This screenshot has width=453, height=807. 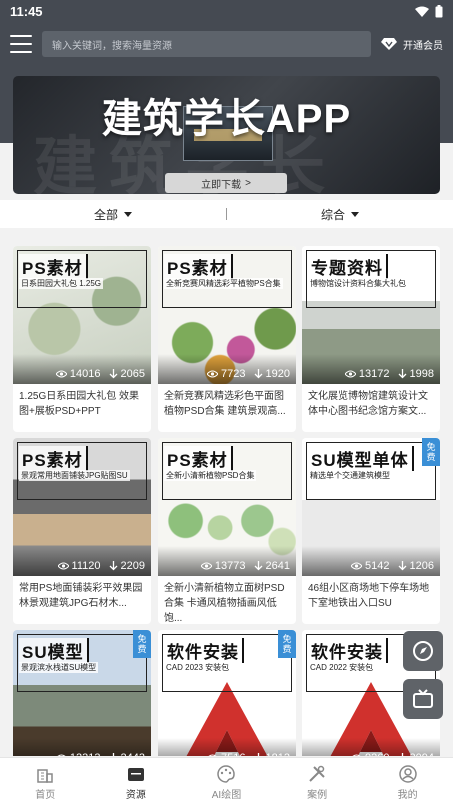 What do you see at coordinates (59, 667) in the screenshot?
I see `card-subtitle: 景观滨水栈道SU模型` at bounding box center [59, 667].